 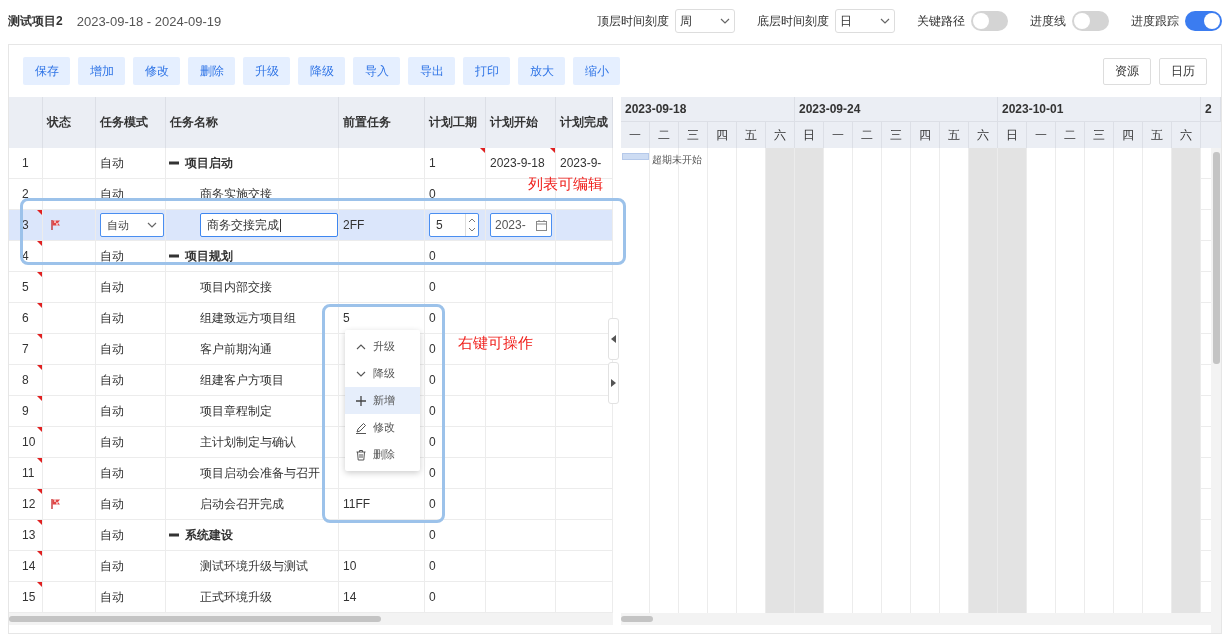 What do you see at coordinates (242, 504) in the screenshot?
I see `table-cell: 启动会召开完成` at bounding box center [242, 504].